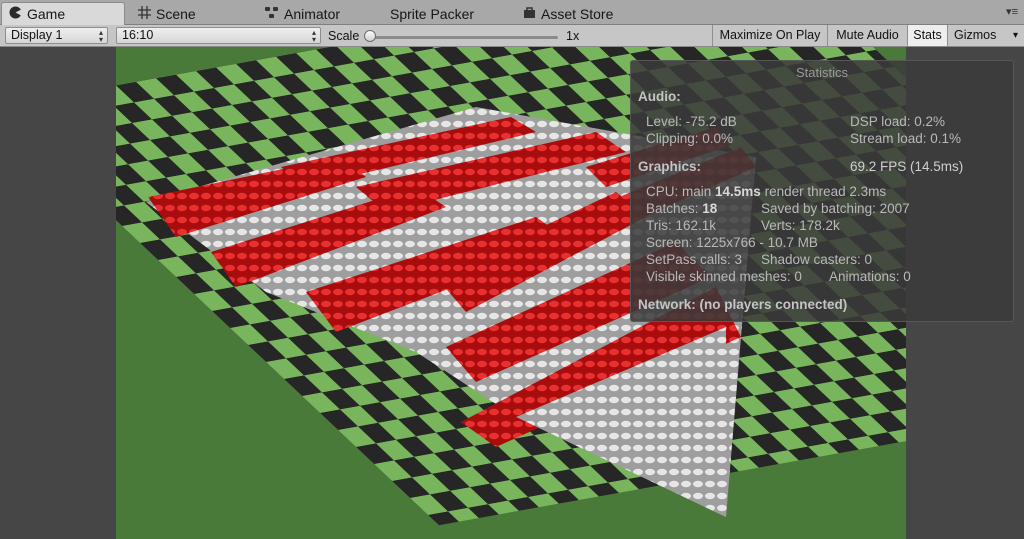 The width and height of the screenshot is (1024, 539). Describe the element at coordinates (370, 36) in the screenshot. I see `scale-slider-handle` at that location.